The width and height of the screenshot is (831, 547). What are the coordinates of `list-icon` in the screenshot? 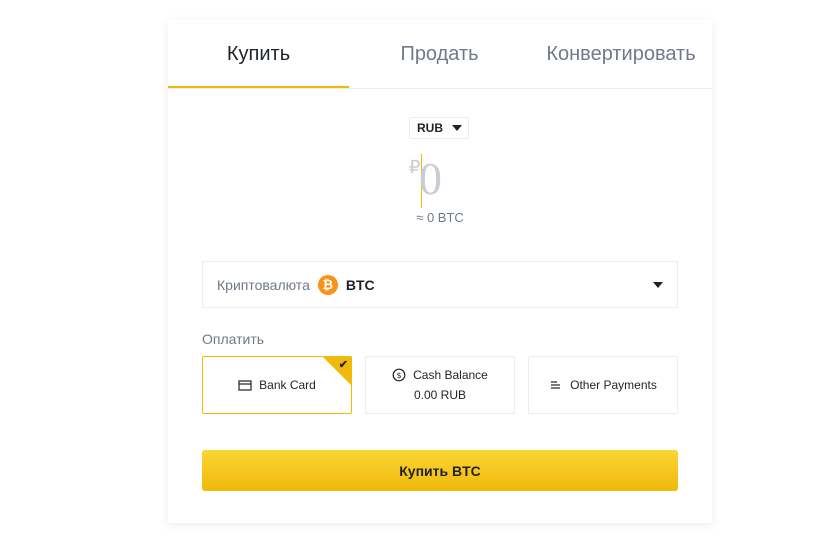 It's located at (556, 385).